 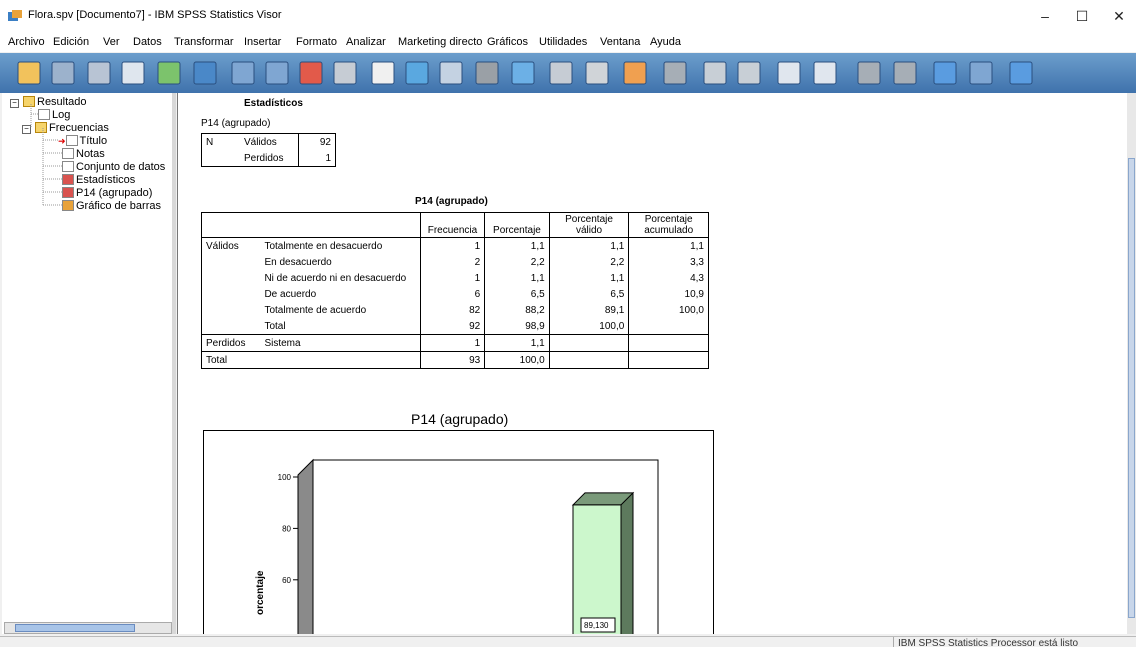 I want to click on hide-icon, so click(x=487, y=73).